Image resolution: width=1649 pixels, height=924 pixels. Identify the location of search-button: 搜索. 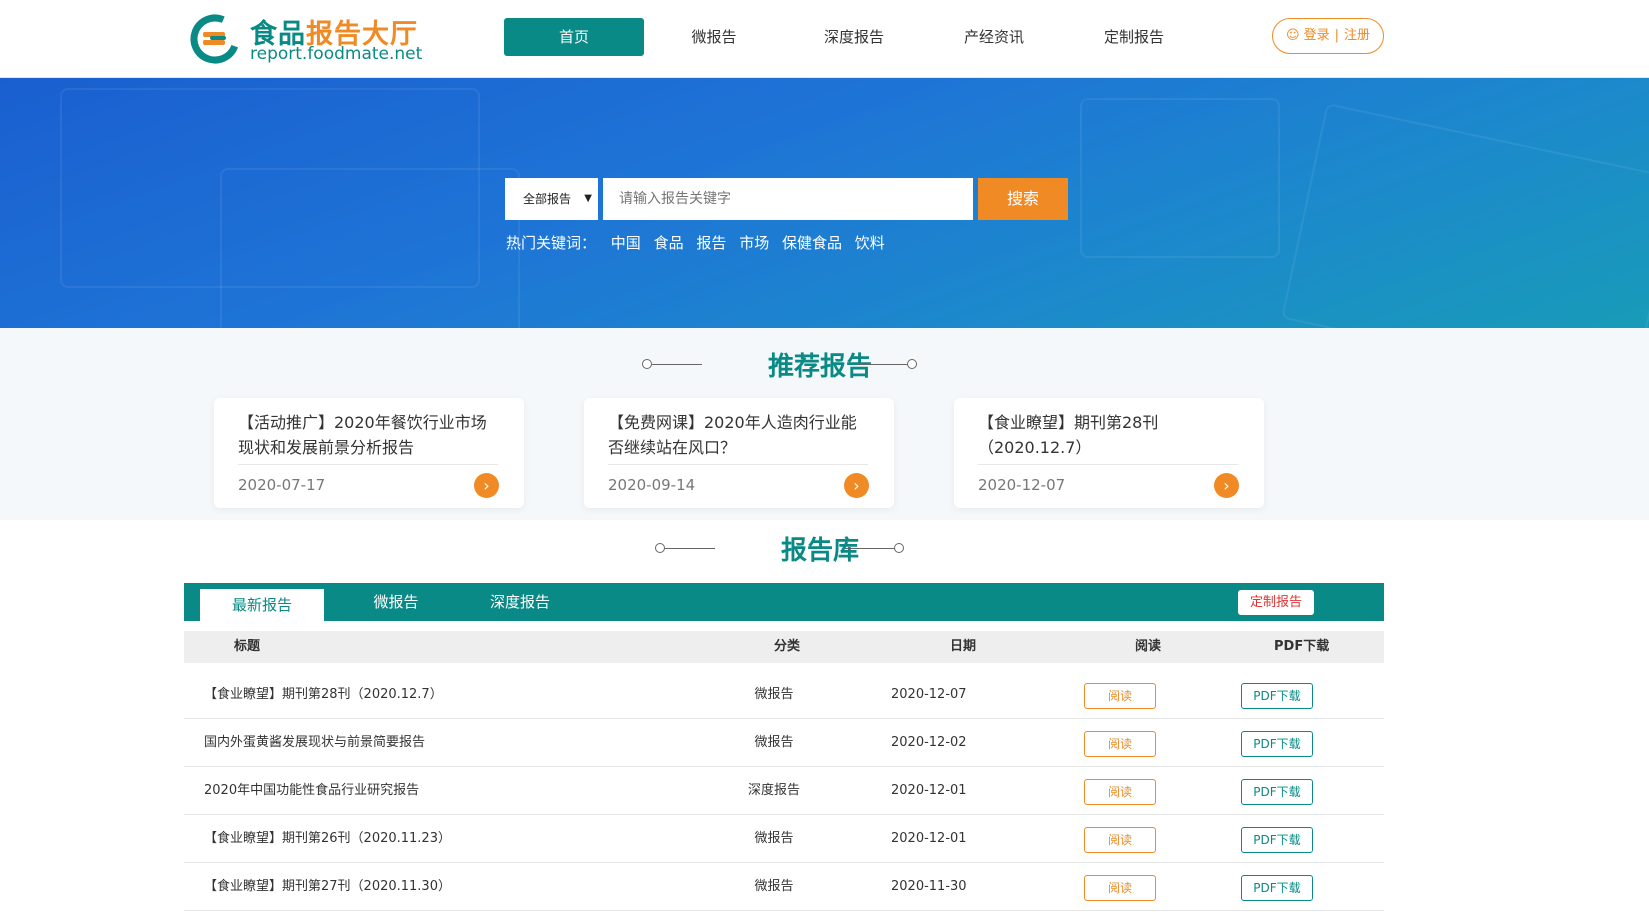
(1023, 199).